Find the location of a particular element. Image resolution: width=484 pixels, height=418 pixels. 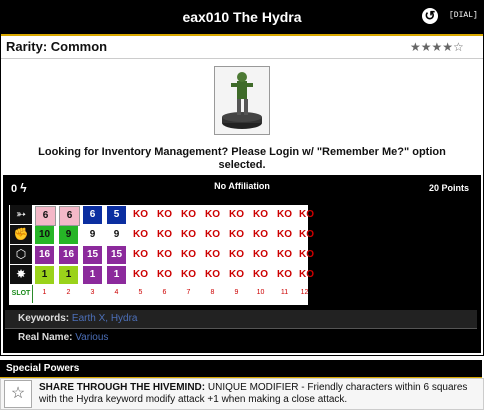

special-powers-title: Special Powers is located at coordinates (43, 368).